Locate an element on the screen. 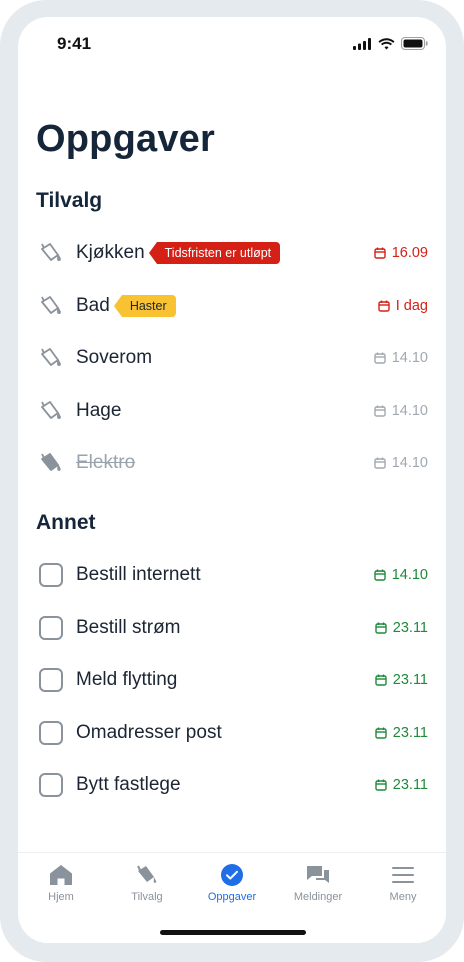 The image size is (464, 962). overdue-badge: Tidsfristen er utløpt is located at coordinates (214, 253).